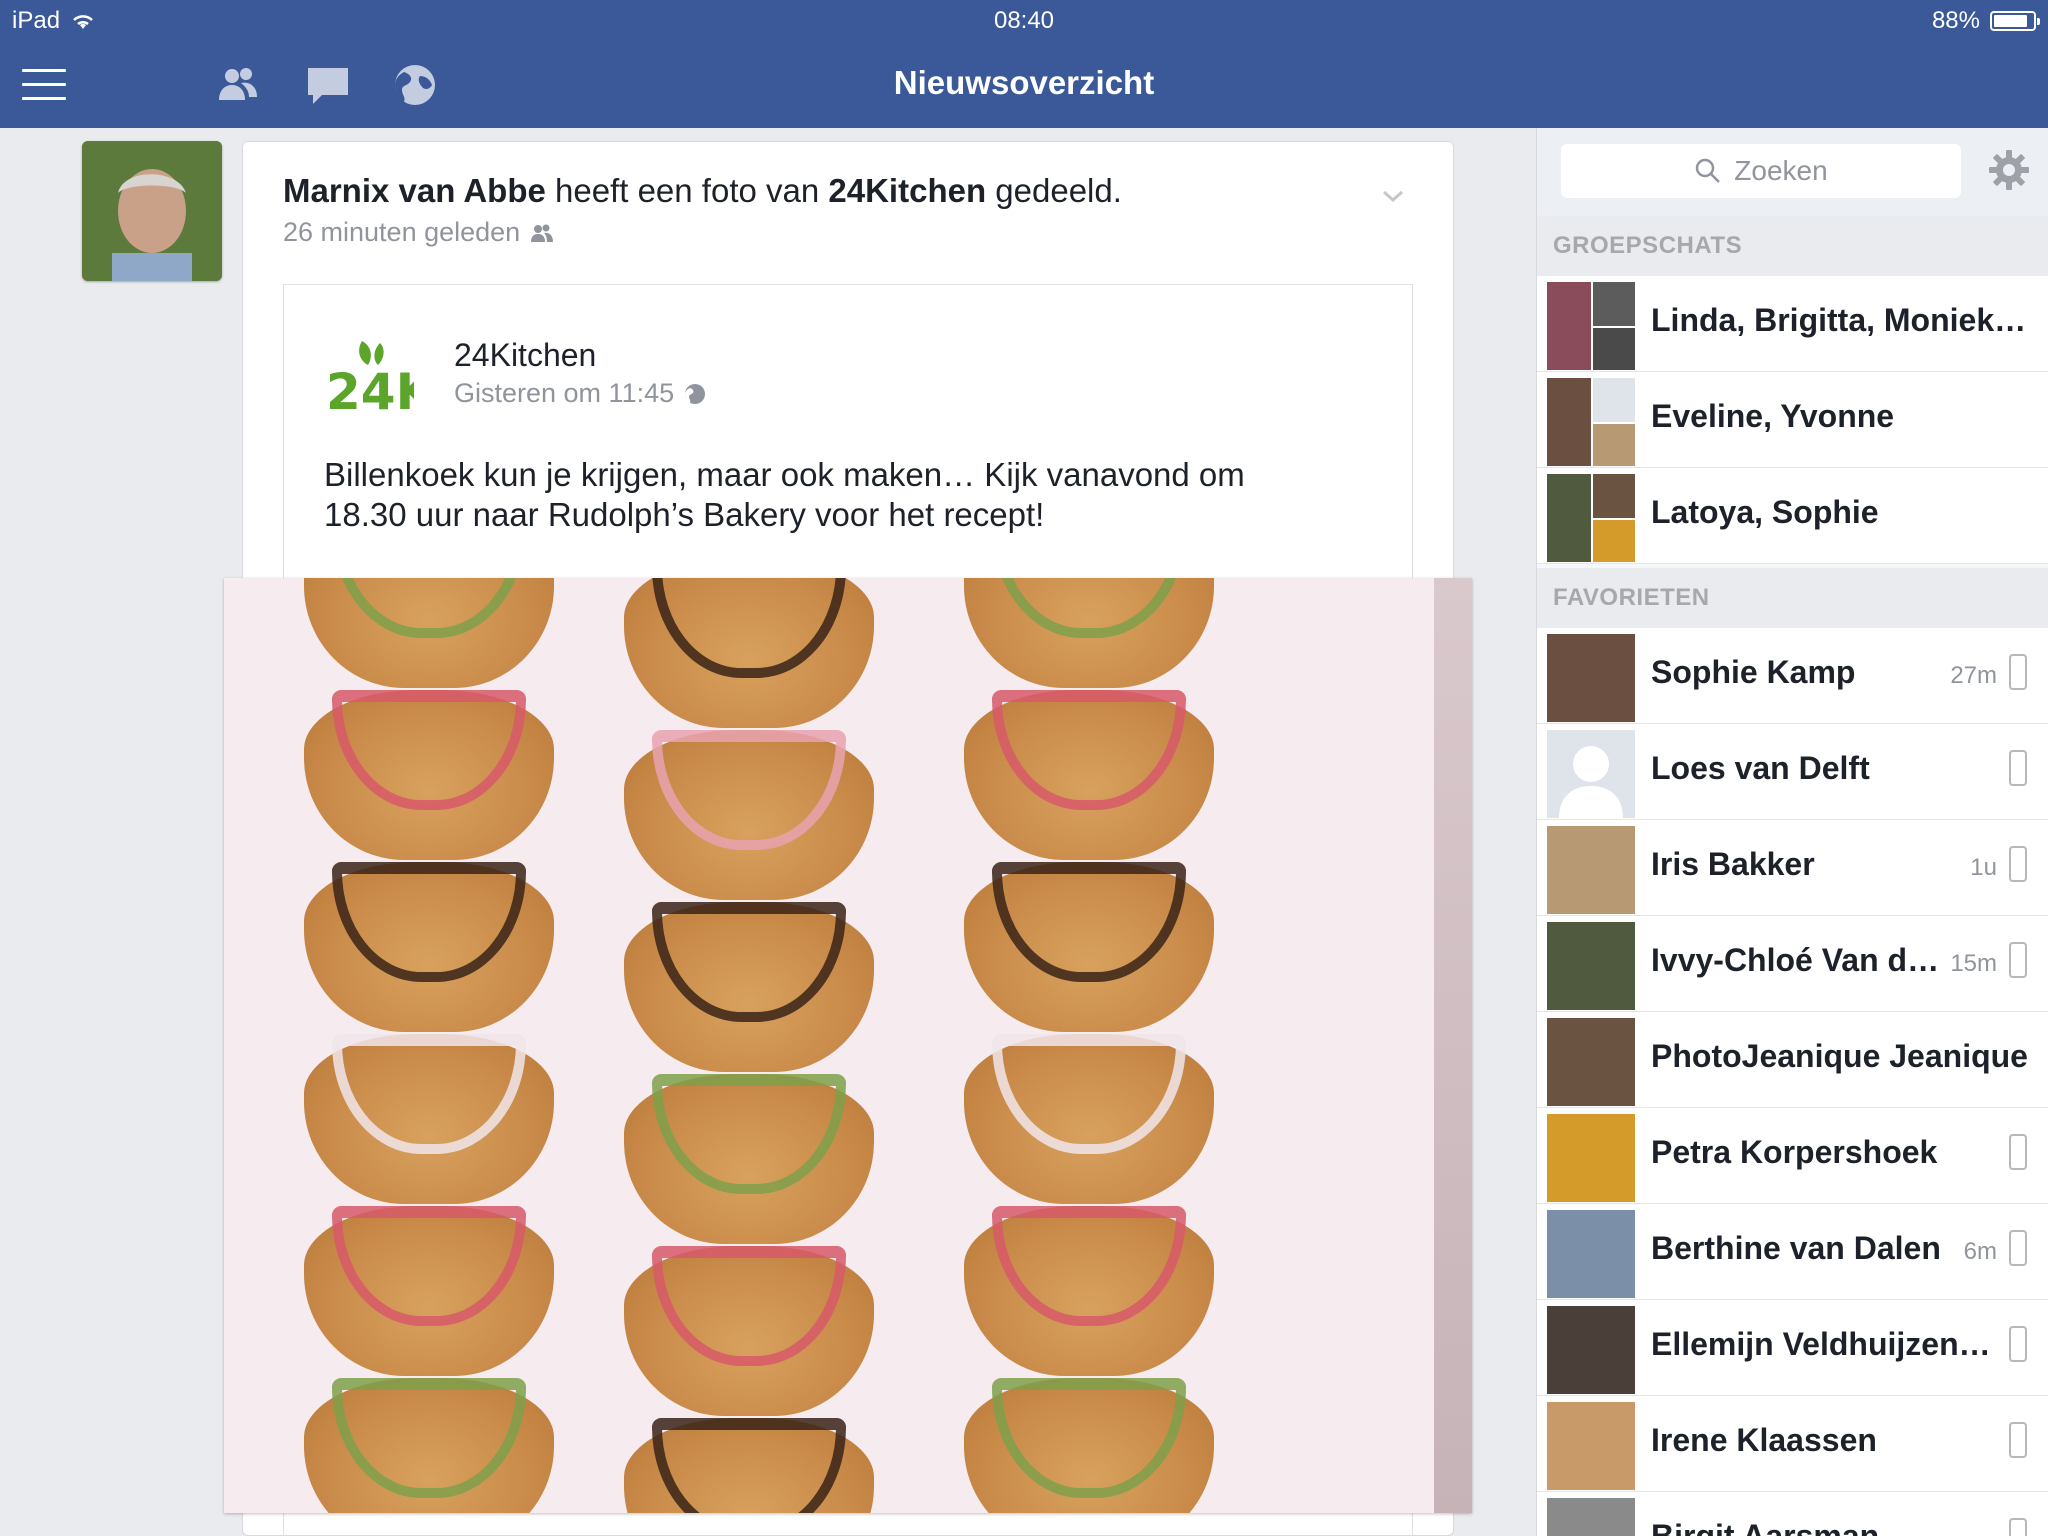 This screenshot has height=1536, width=2048. What do you see at coordinates (1760, 768) in the screenshot?
I see `contact-name: Loes van Delft` at bounding box center [1760, 768].